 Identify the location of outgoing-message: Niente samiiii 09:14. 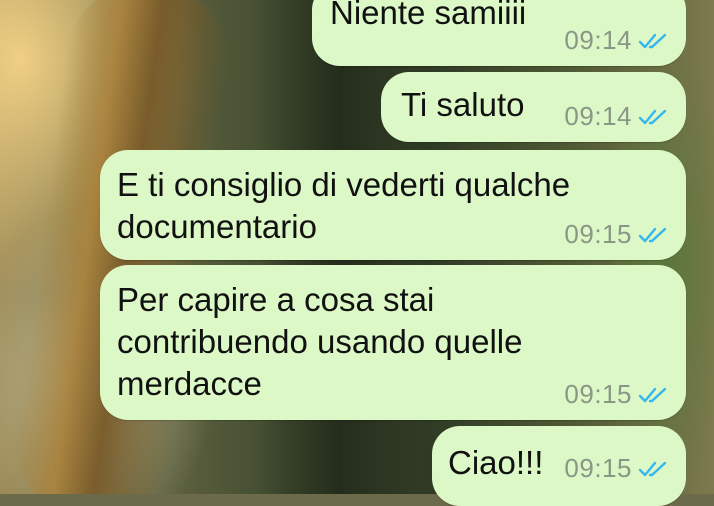
(499, 33).